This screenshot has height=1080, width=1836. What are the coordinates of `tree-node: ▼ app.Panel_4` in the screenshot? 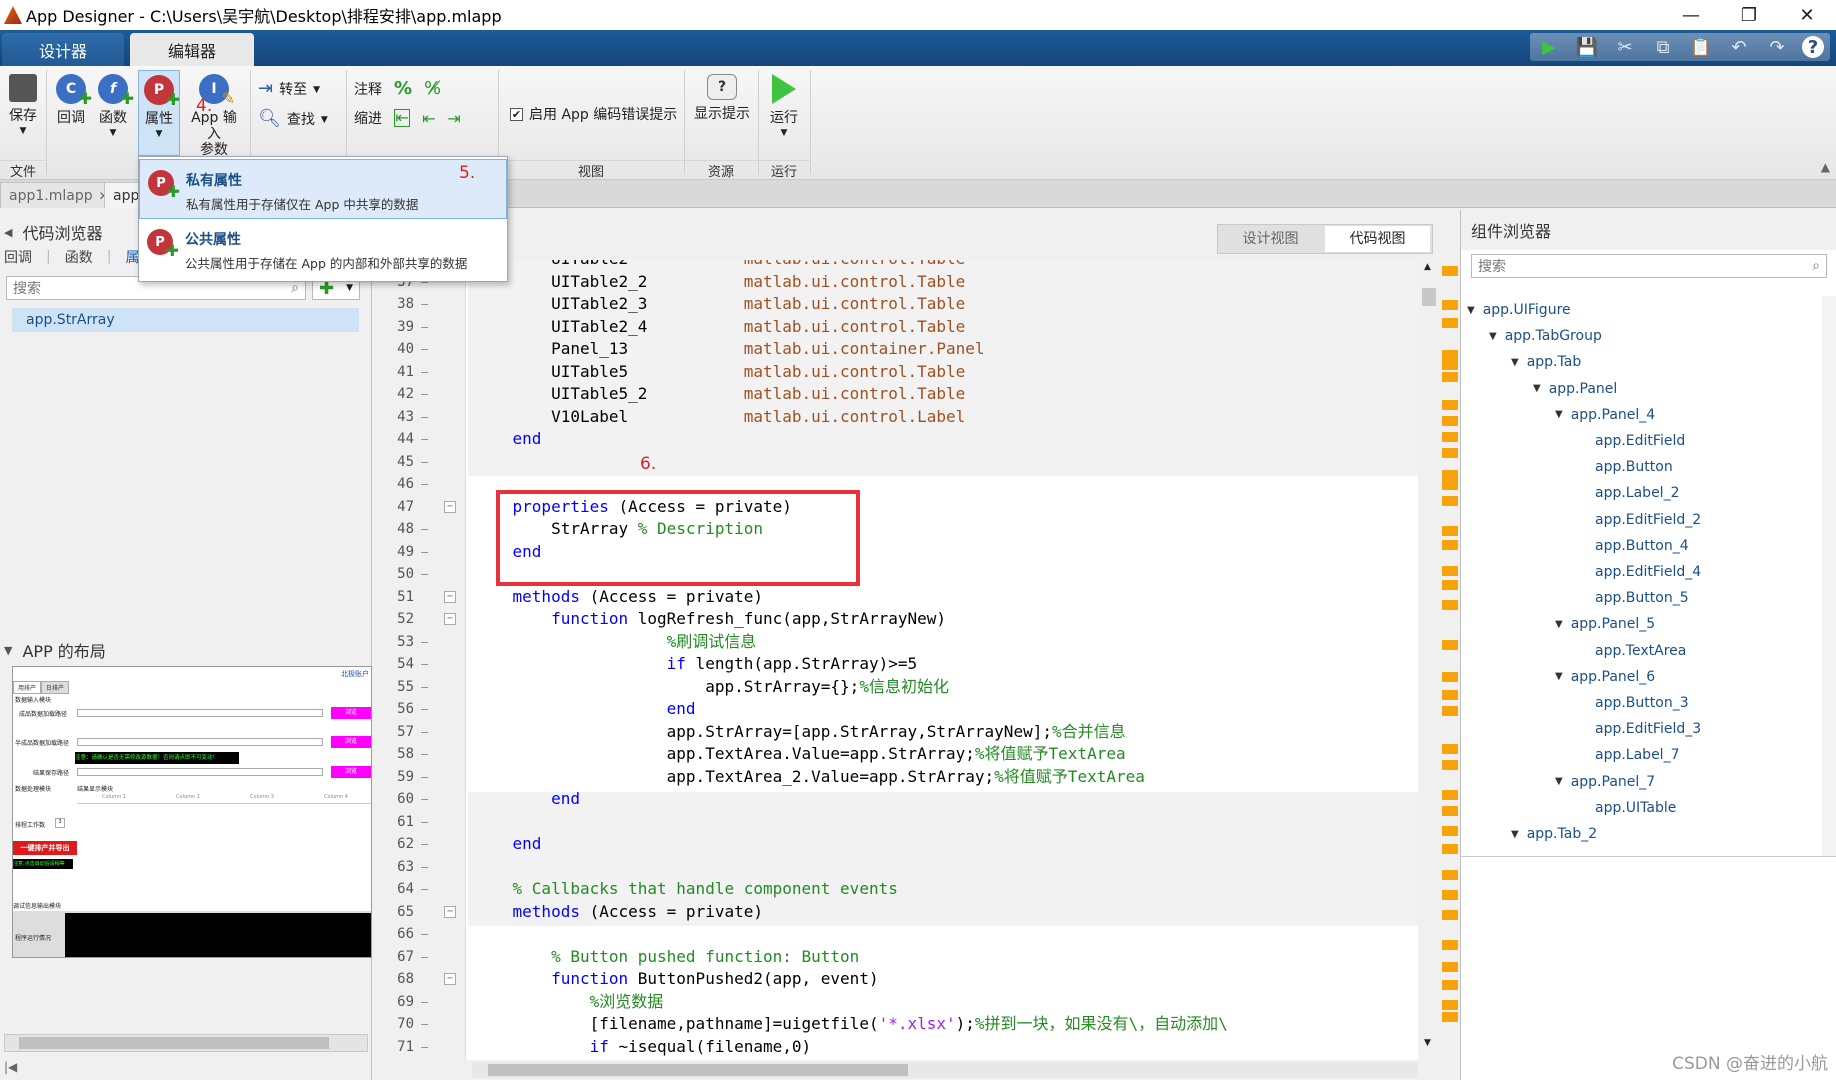 It's located at (1605, 415).